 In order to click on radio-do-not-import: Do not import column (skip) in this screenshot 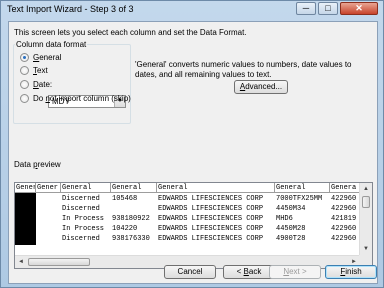, I will do `click(75, 98)`.